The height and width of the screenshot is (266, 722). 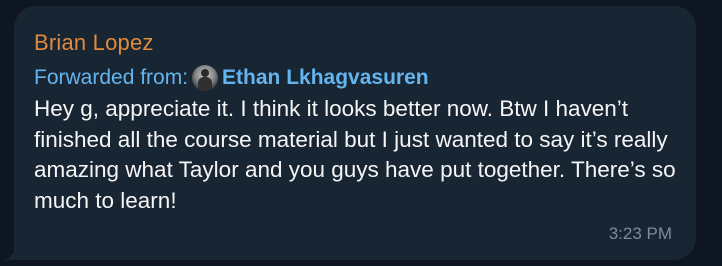 I want to click on forwarded-from-name: Ethan Lkhagvasuren, so click(x=325, y=78).